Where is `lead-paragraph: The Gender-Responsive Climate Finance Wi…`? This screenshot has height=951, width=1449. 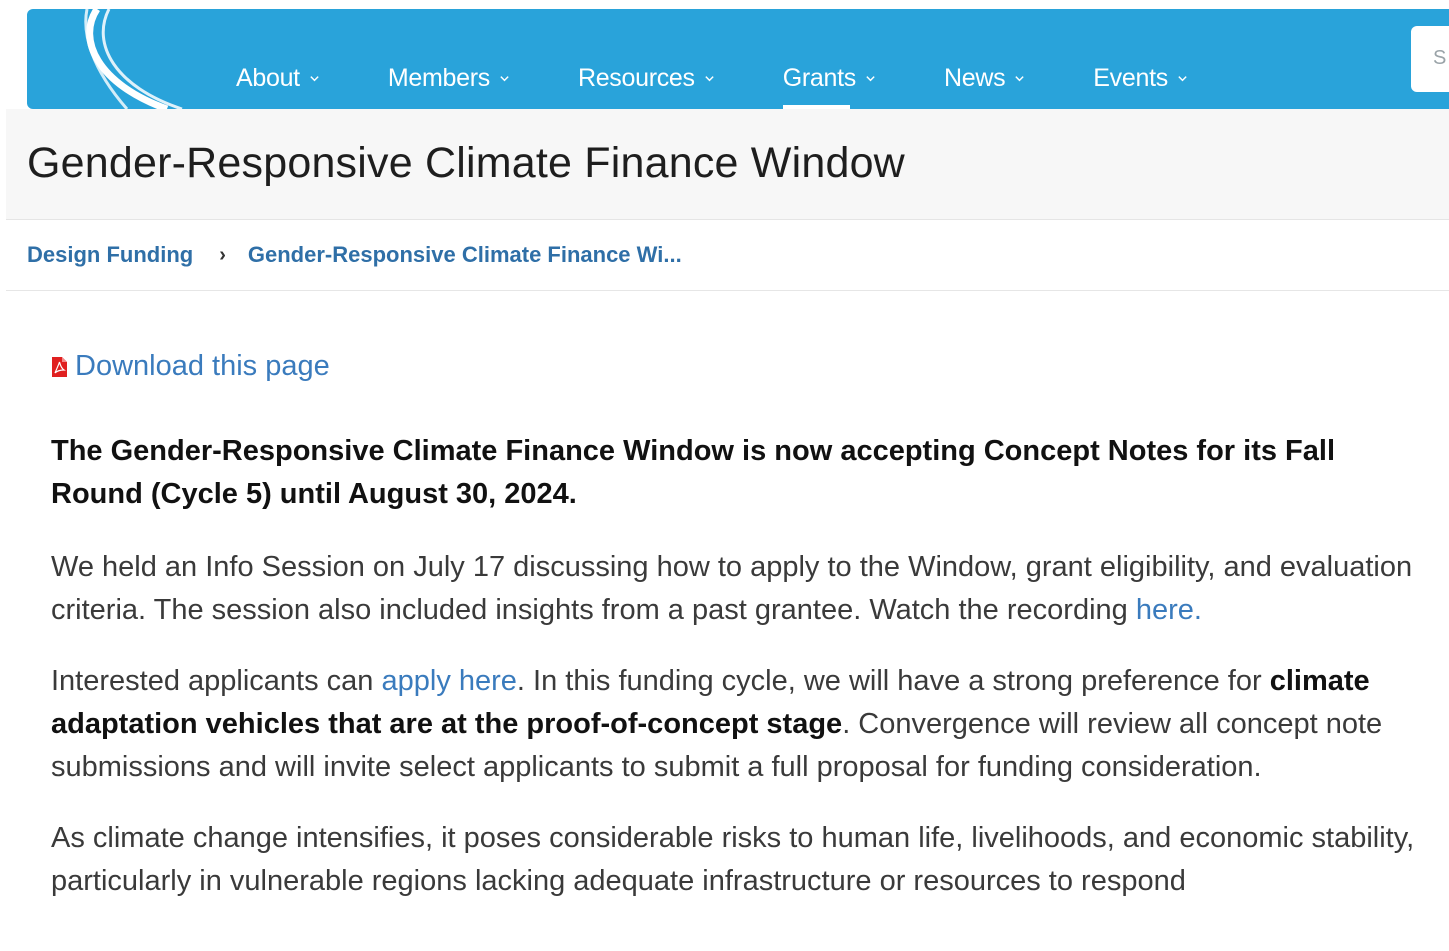
lead-paragraph: The Gender-Responsive Climate Finance Wi… is located at coordinates (693, 472).